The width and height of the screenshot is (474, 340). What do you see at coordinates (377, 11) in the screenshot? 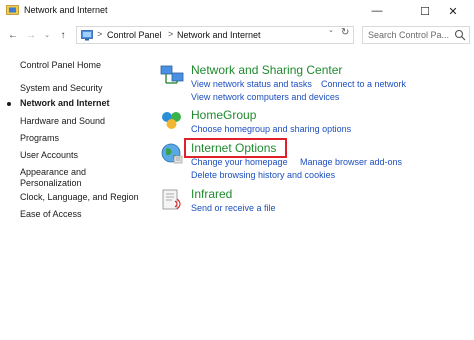
I see `minimize-button: —` at bounding box center [377, 11].